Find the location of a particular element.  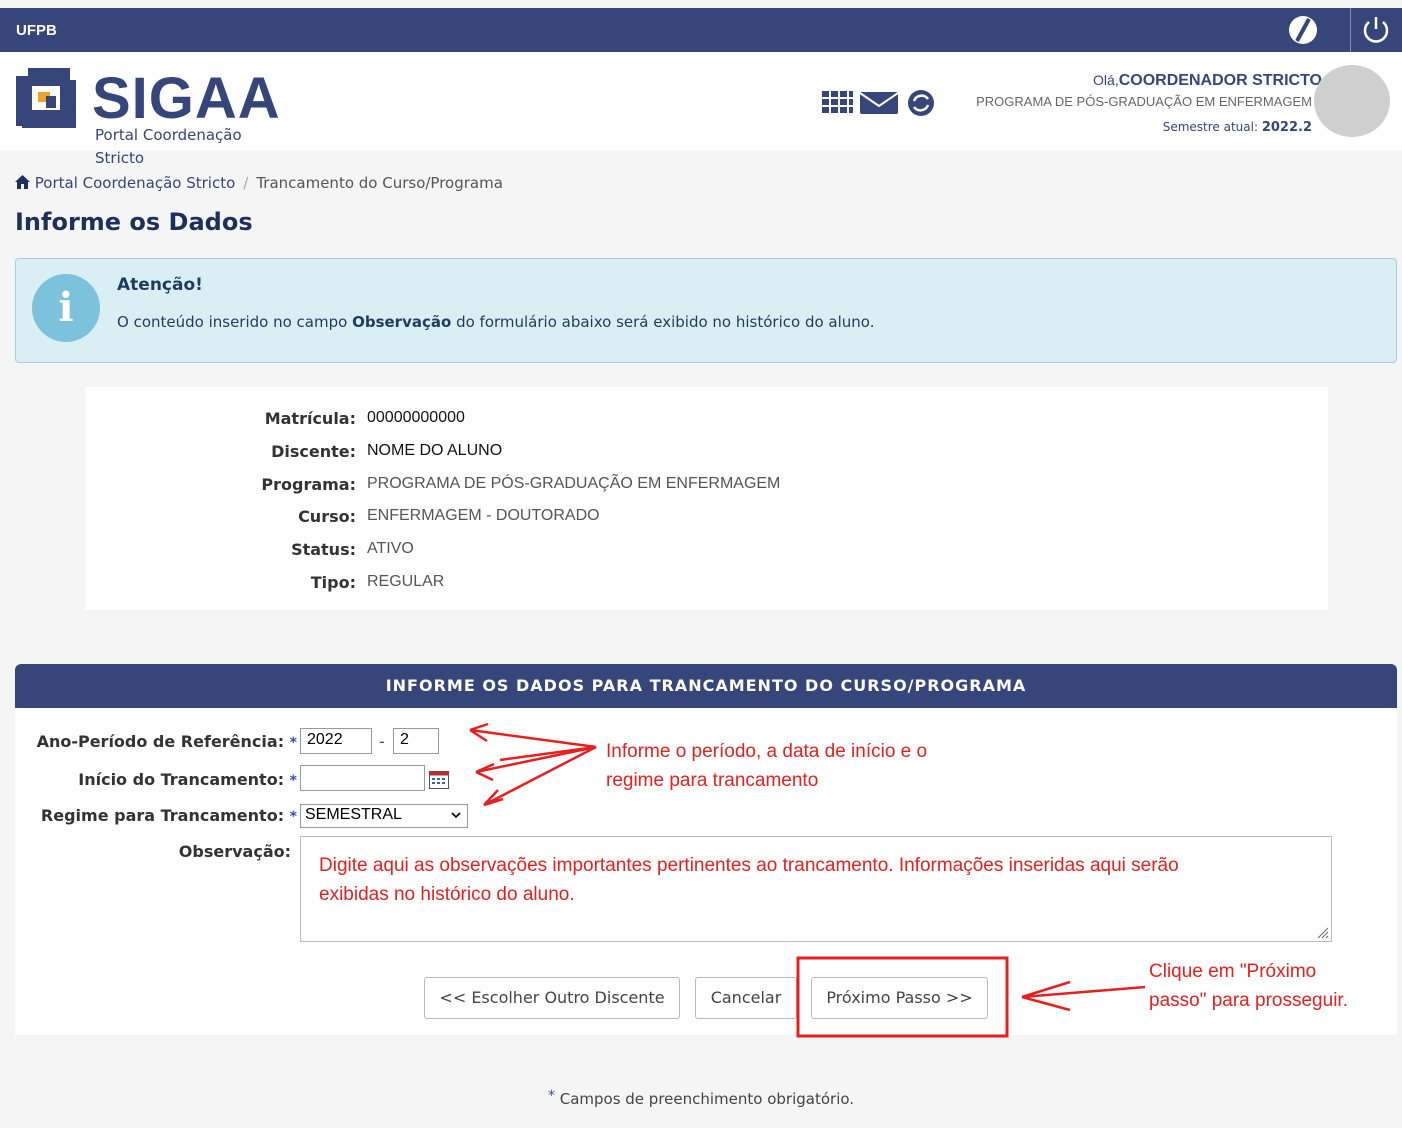

required-fields-note: * Campos de preenchimento obrigatório. is located at coordinates (701, 1098).